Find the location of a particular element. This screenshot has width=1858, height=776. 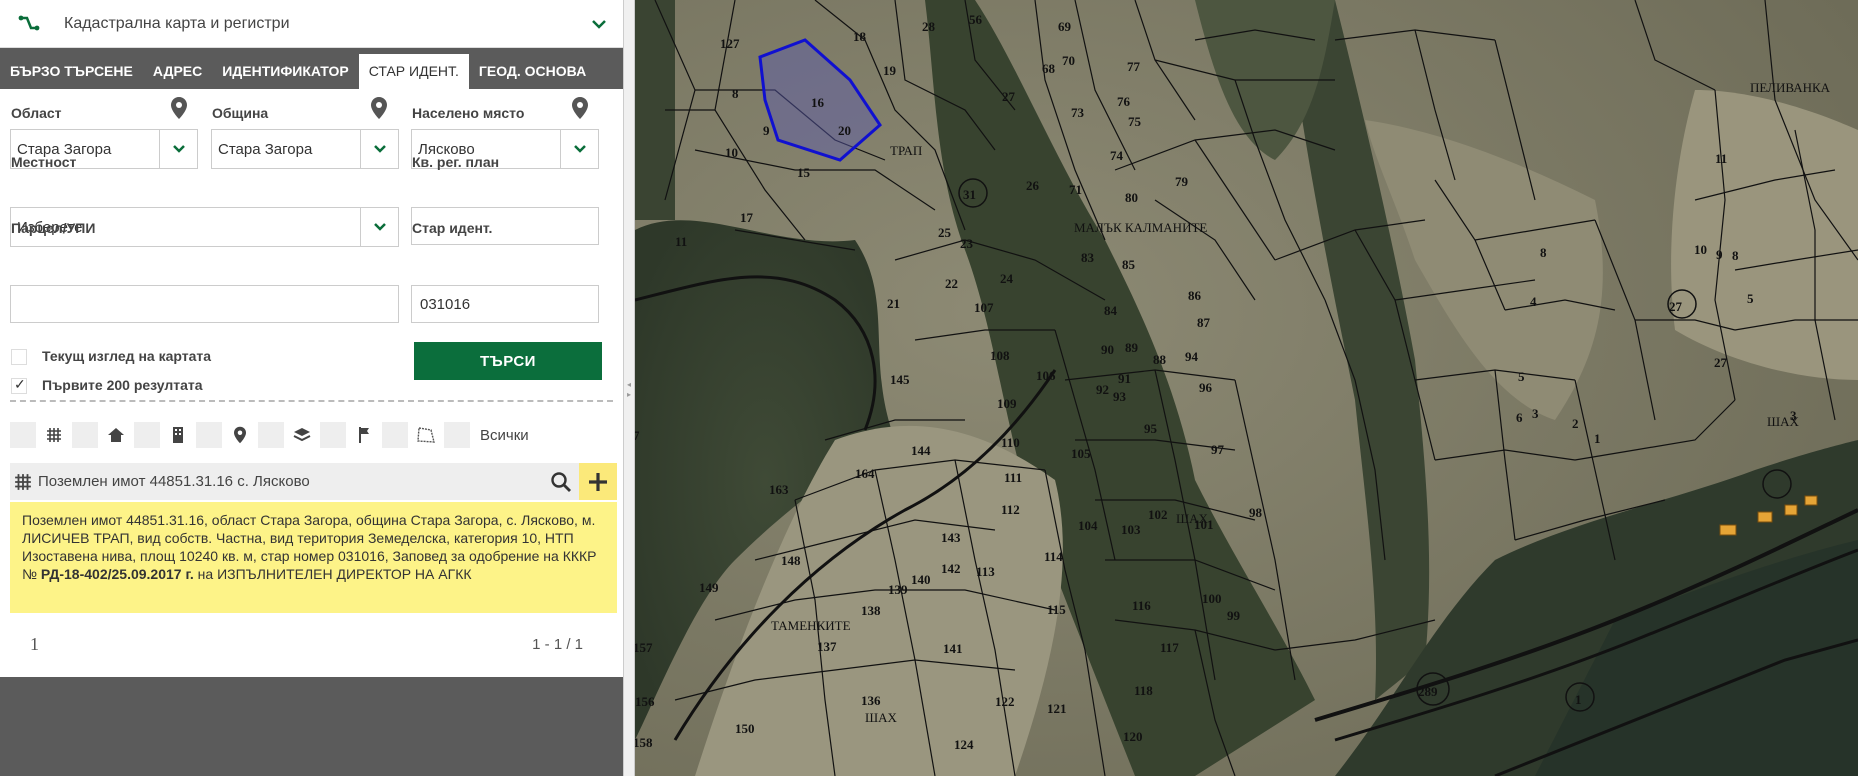

pin-icon is located at coordinates (240, 435).